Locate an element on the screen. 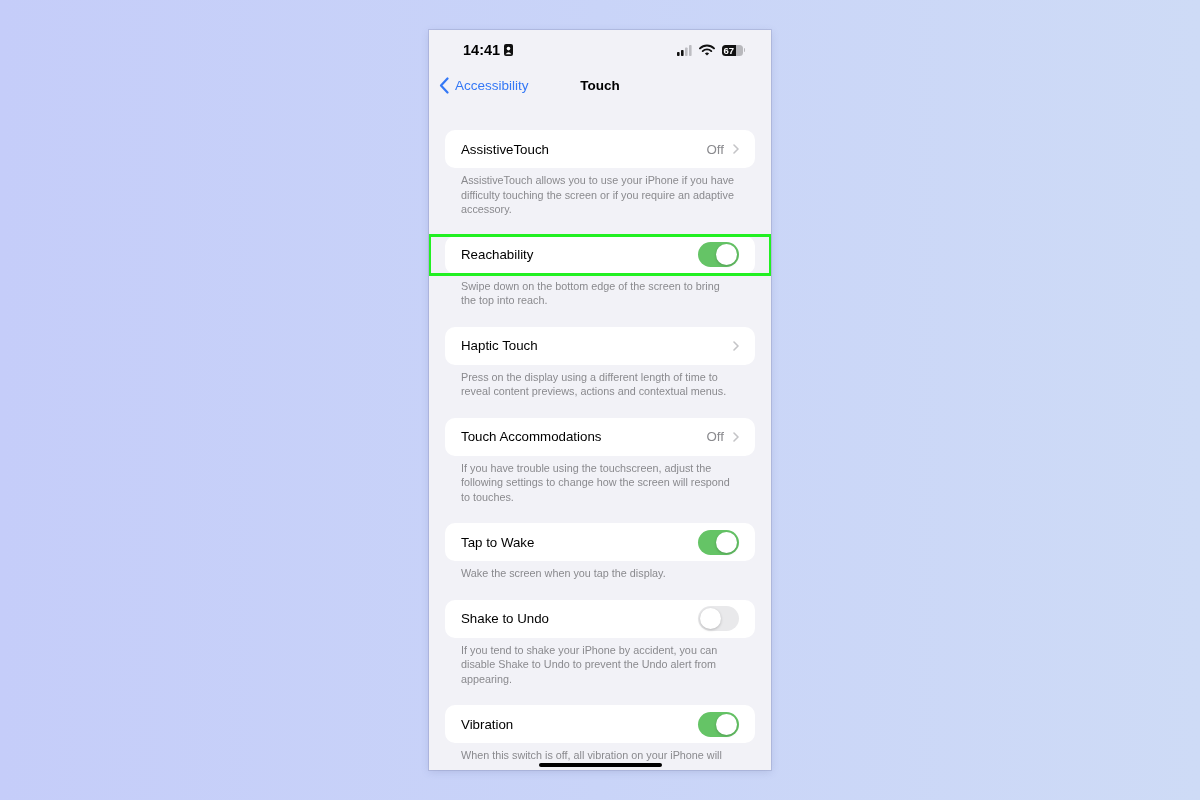 This screenshot has width=1200, height=800. row-description: If you have trouble using the touchscreen, adjust the following settings to change how the screen will respond to touches. is located at coordinates (596, 482).